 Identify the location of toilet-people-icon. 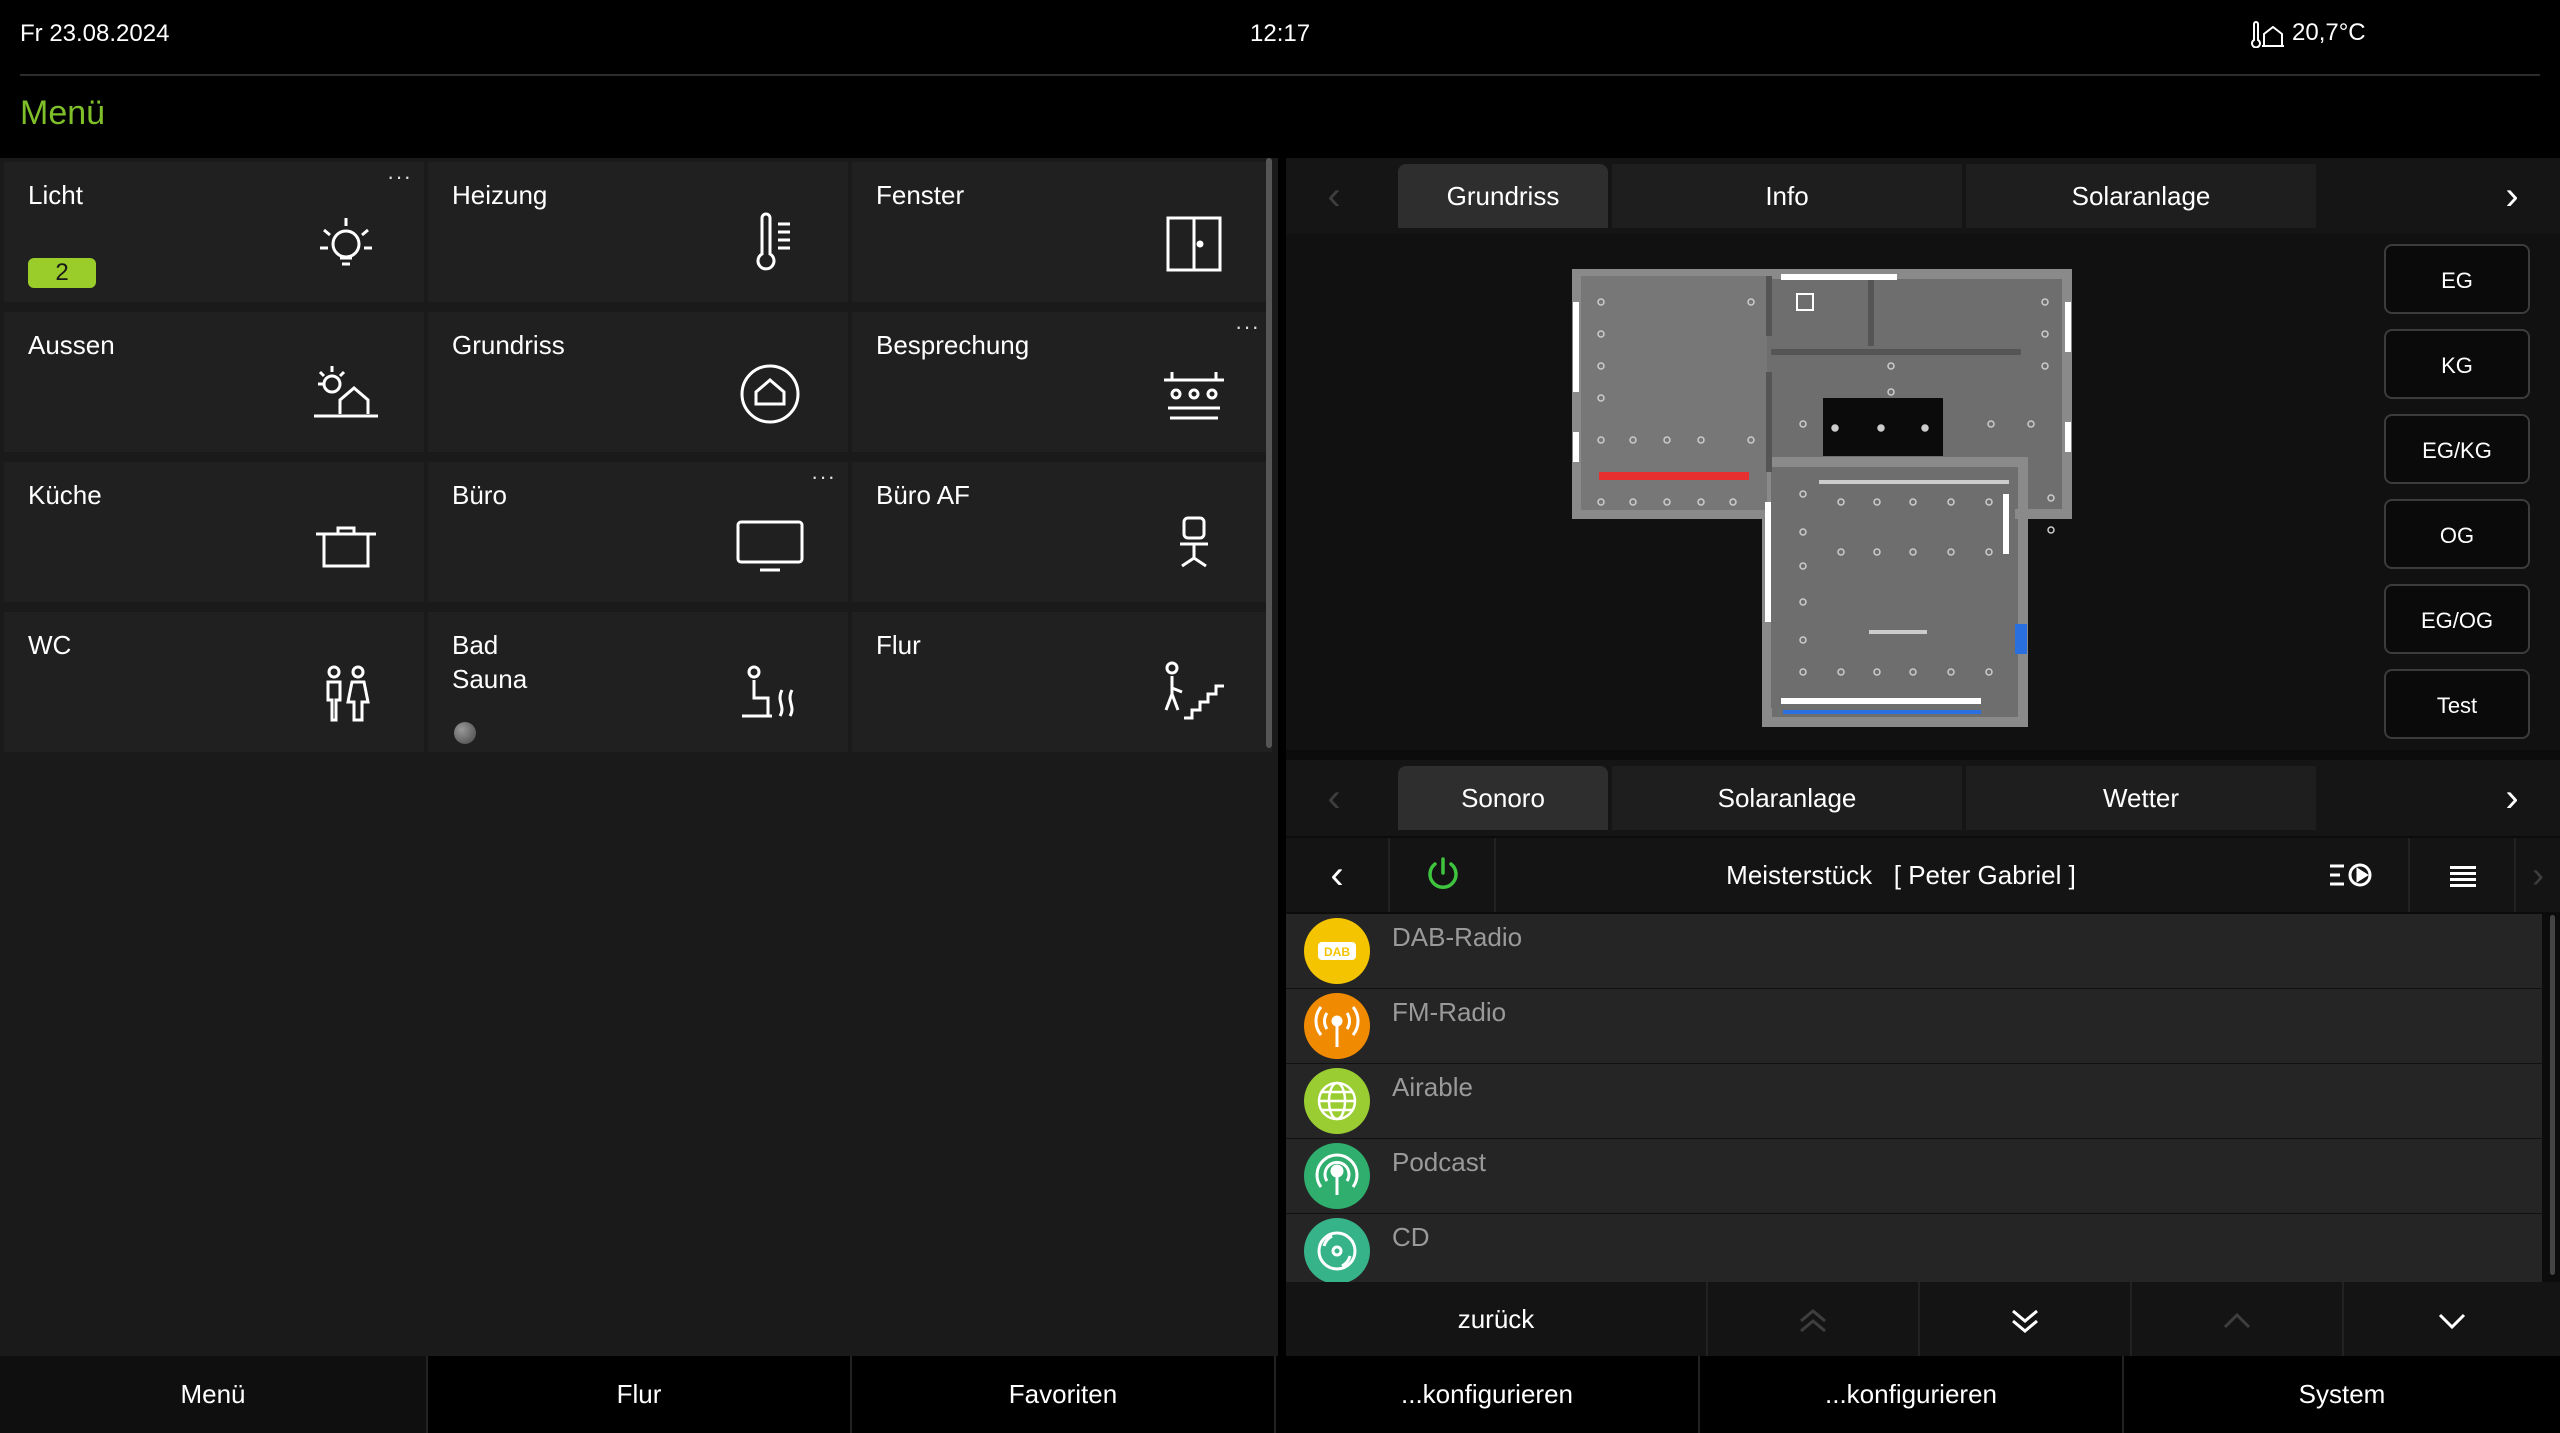
(346, 694).